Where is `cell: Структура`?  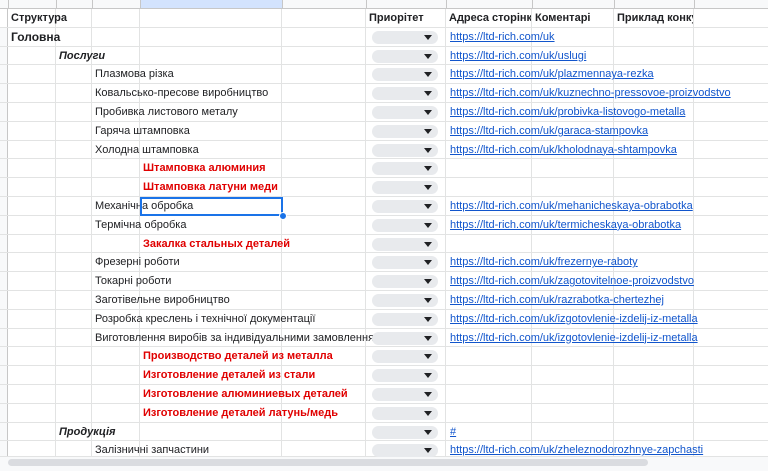
cell: Структура is located at coordinates (37, 18).